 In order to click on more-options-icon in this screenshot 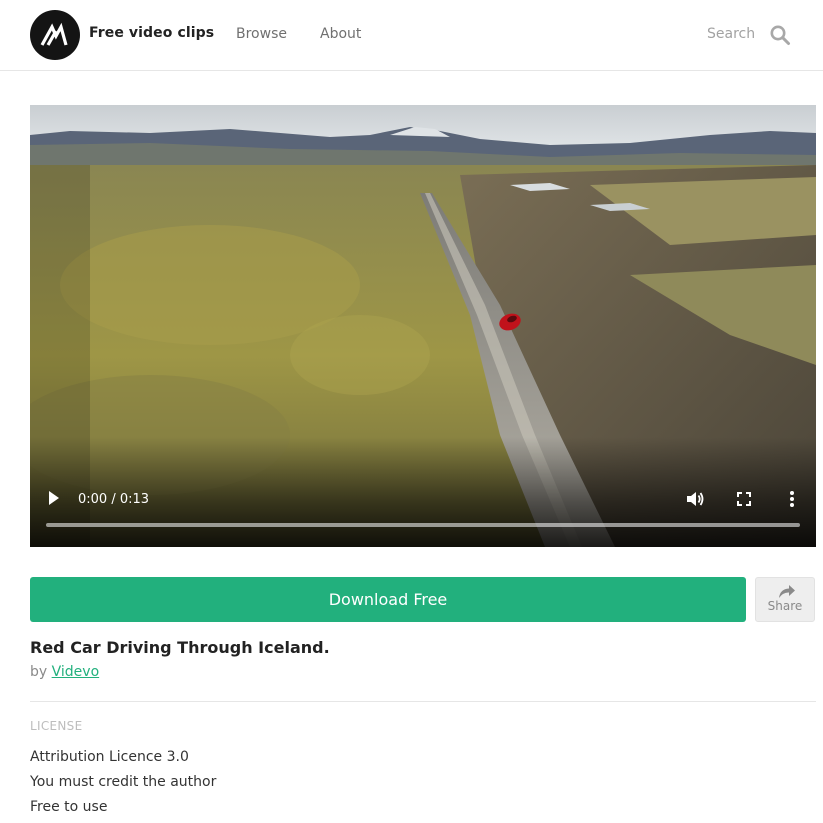, I will do `click(792, 499)`.